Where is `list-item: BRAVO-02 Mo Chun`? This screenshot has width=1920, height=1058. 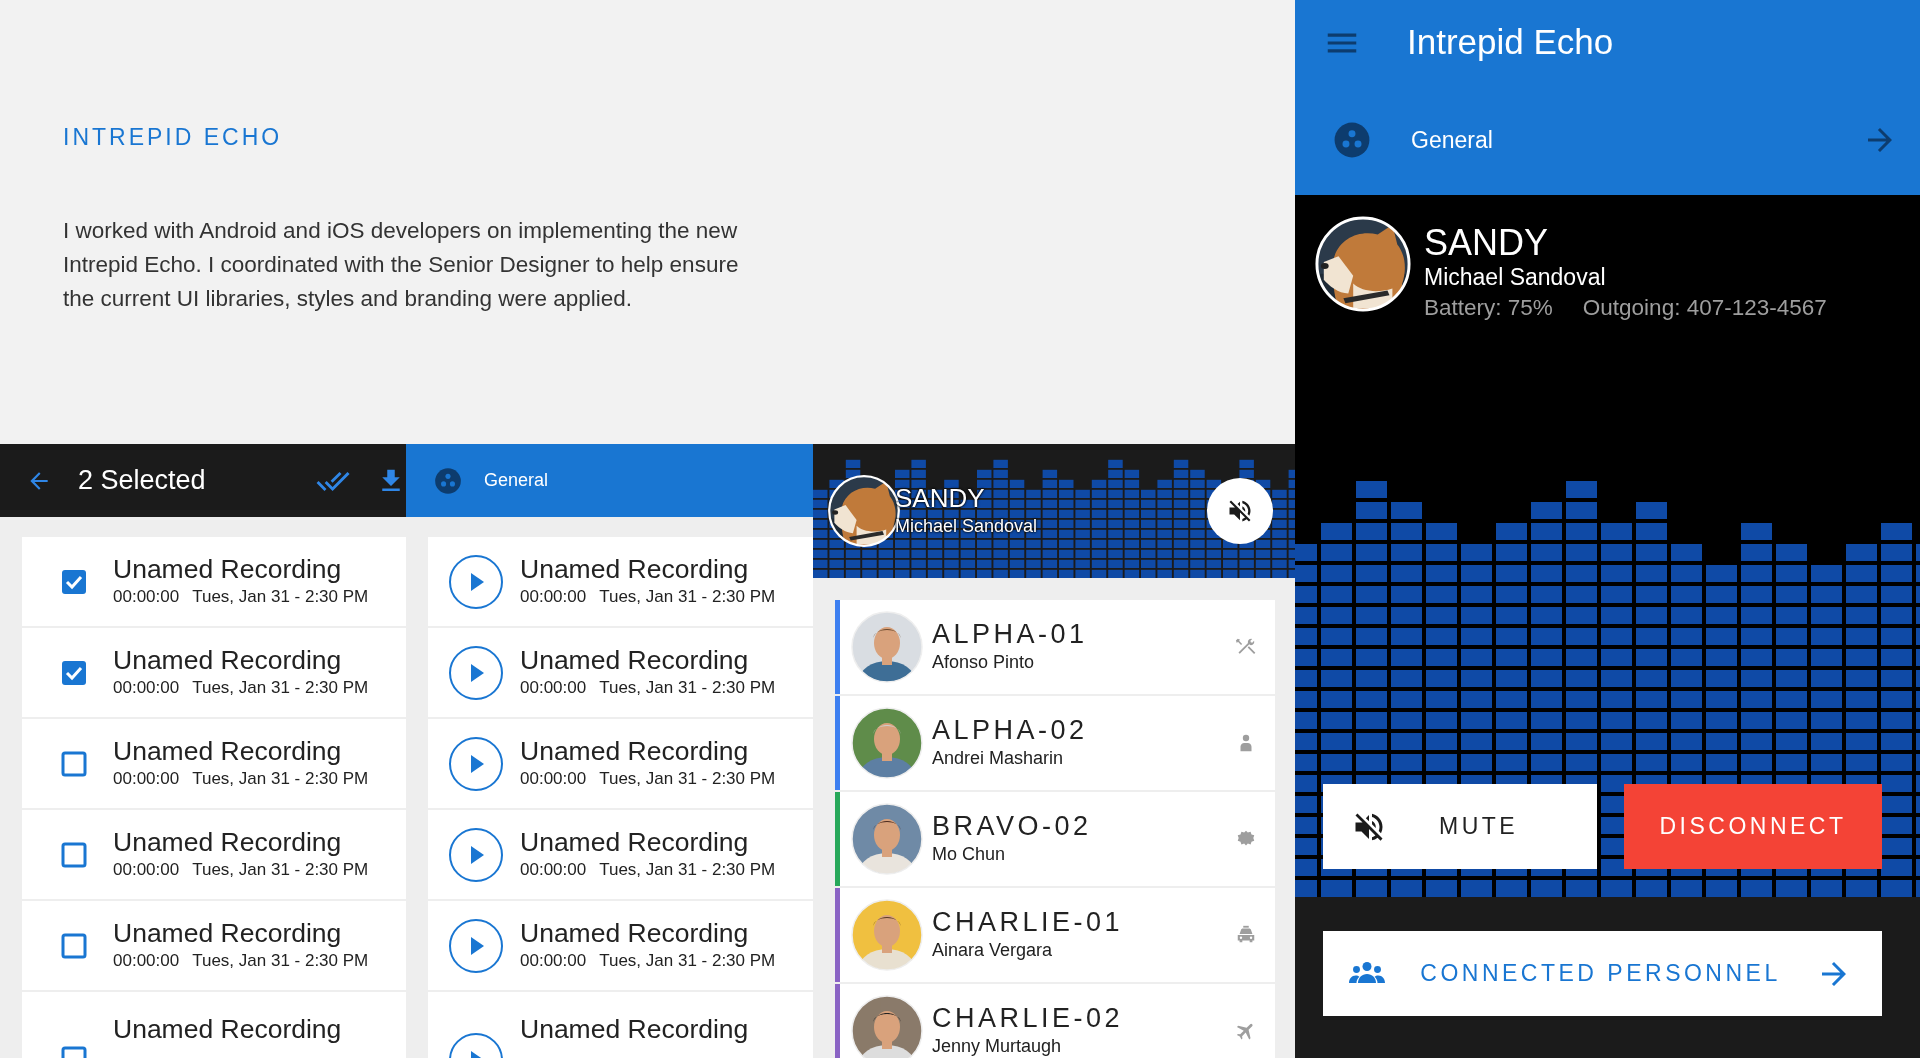 list-item: BRAVO-02 Mo Chun is located at coordinates (1055, 840).